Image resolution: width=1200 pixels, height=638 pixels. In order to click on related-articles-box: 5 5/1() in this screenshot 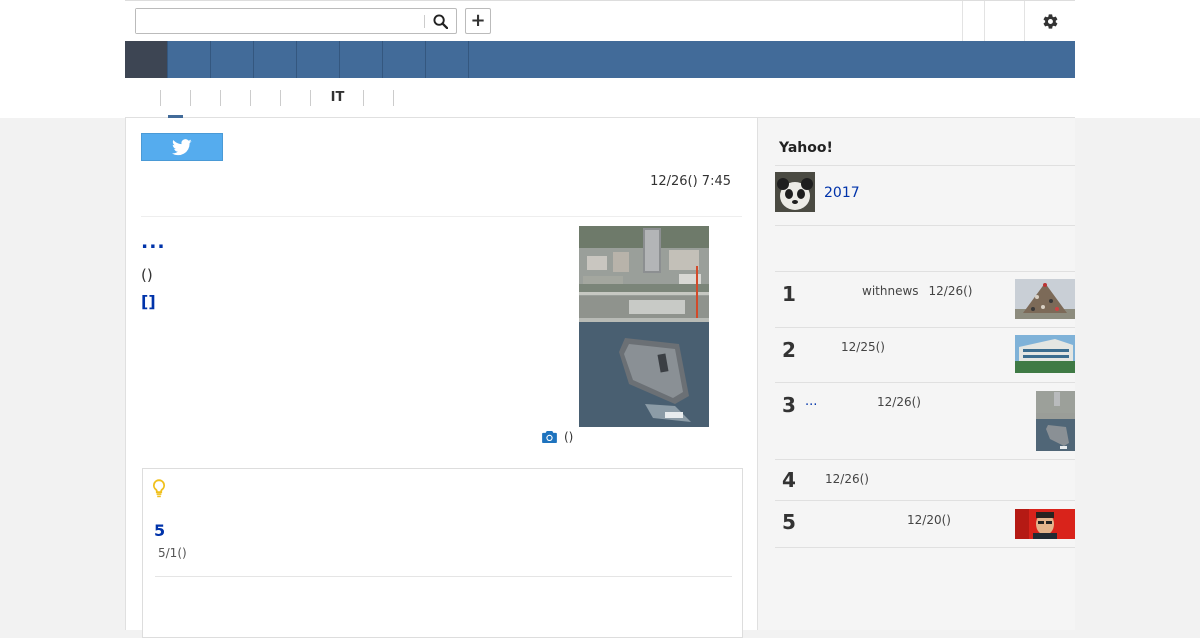, I will do `click(442, 553)`.